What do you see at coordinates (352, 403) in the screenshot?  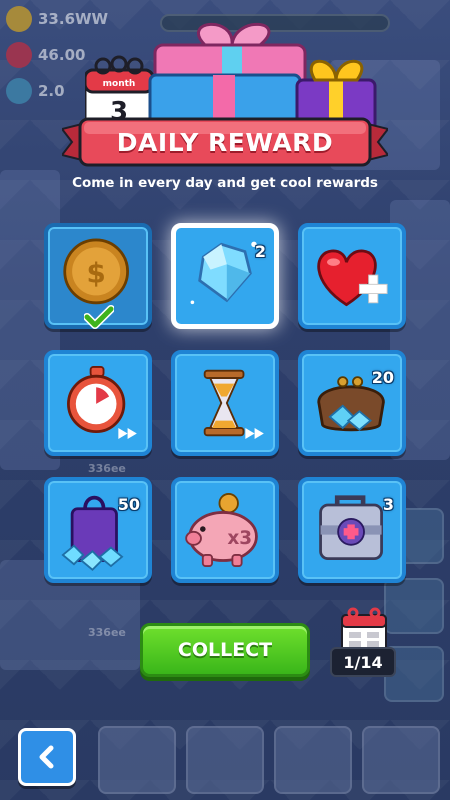 I see `reward-day-6: 20` at bounding box center [352, 403].